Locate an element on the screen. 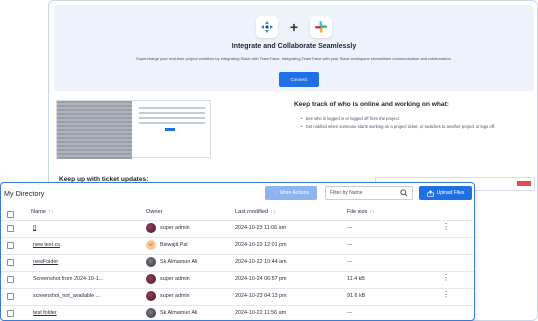 Image resolution: width=538 pixels, height=321 pixels. file-size: 91.6 kB is located at coordinates (356, 296).